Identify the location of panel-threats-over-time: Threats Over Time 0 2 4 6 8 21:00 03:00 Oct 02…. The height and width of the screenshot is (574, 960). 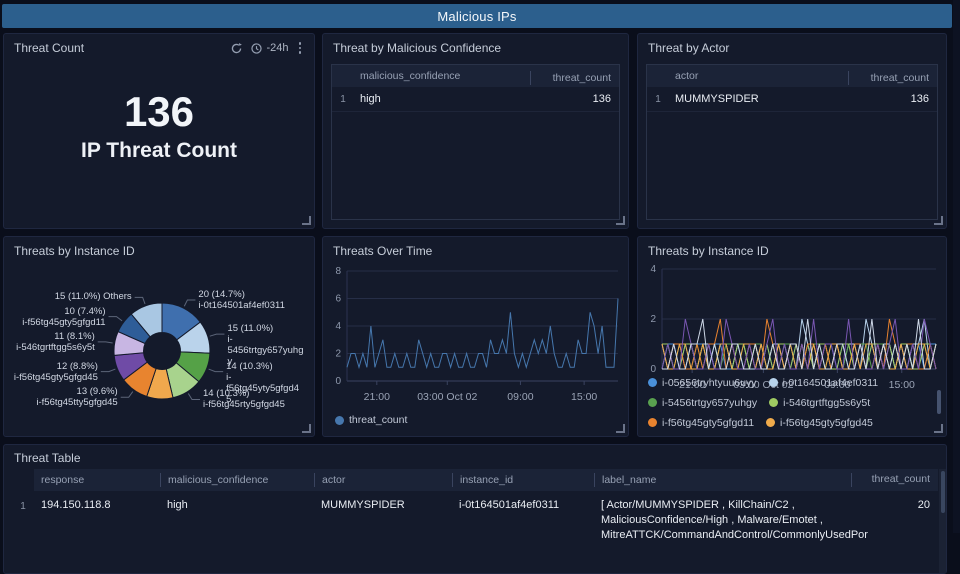
(475, 336).